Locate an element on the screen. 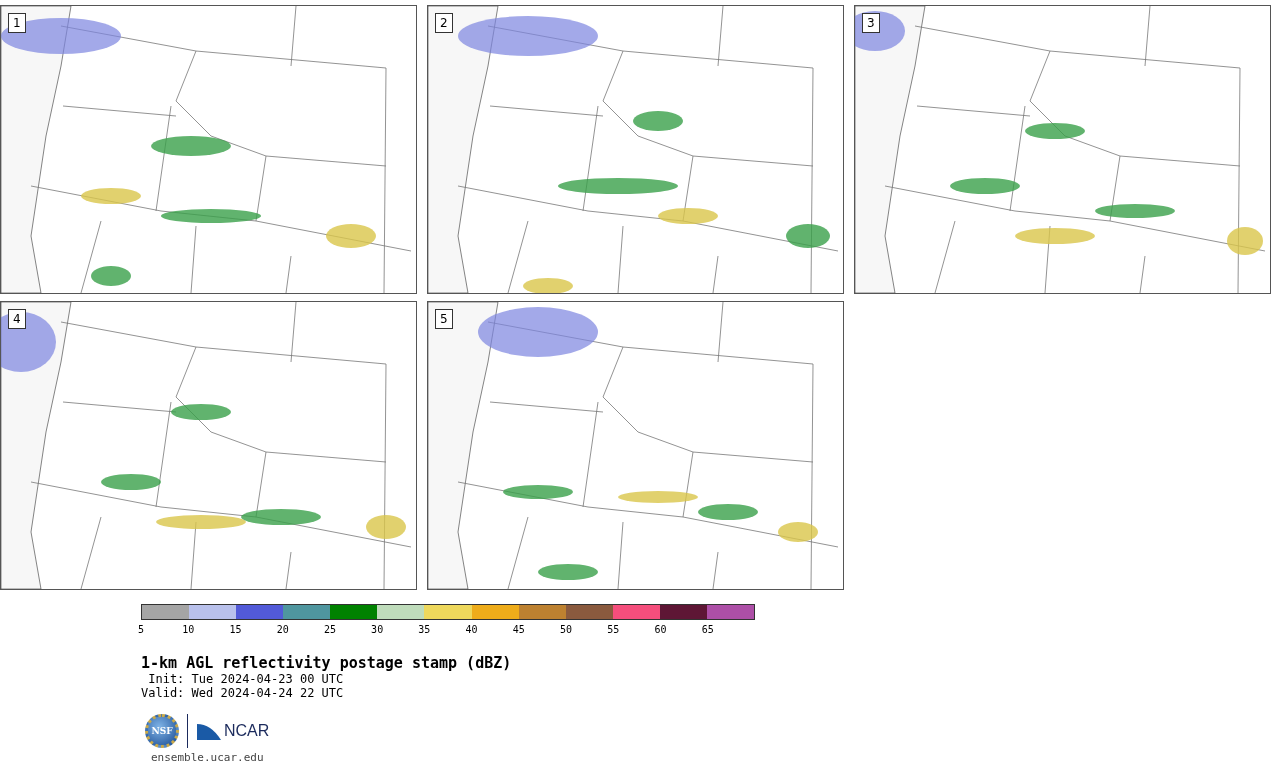 Image resolution: width=1280 pixels, height=773 pixels. tick-label: 30 is located at coordinates (377, 630).